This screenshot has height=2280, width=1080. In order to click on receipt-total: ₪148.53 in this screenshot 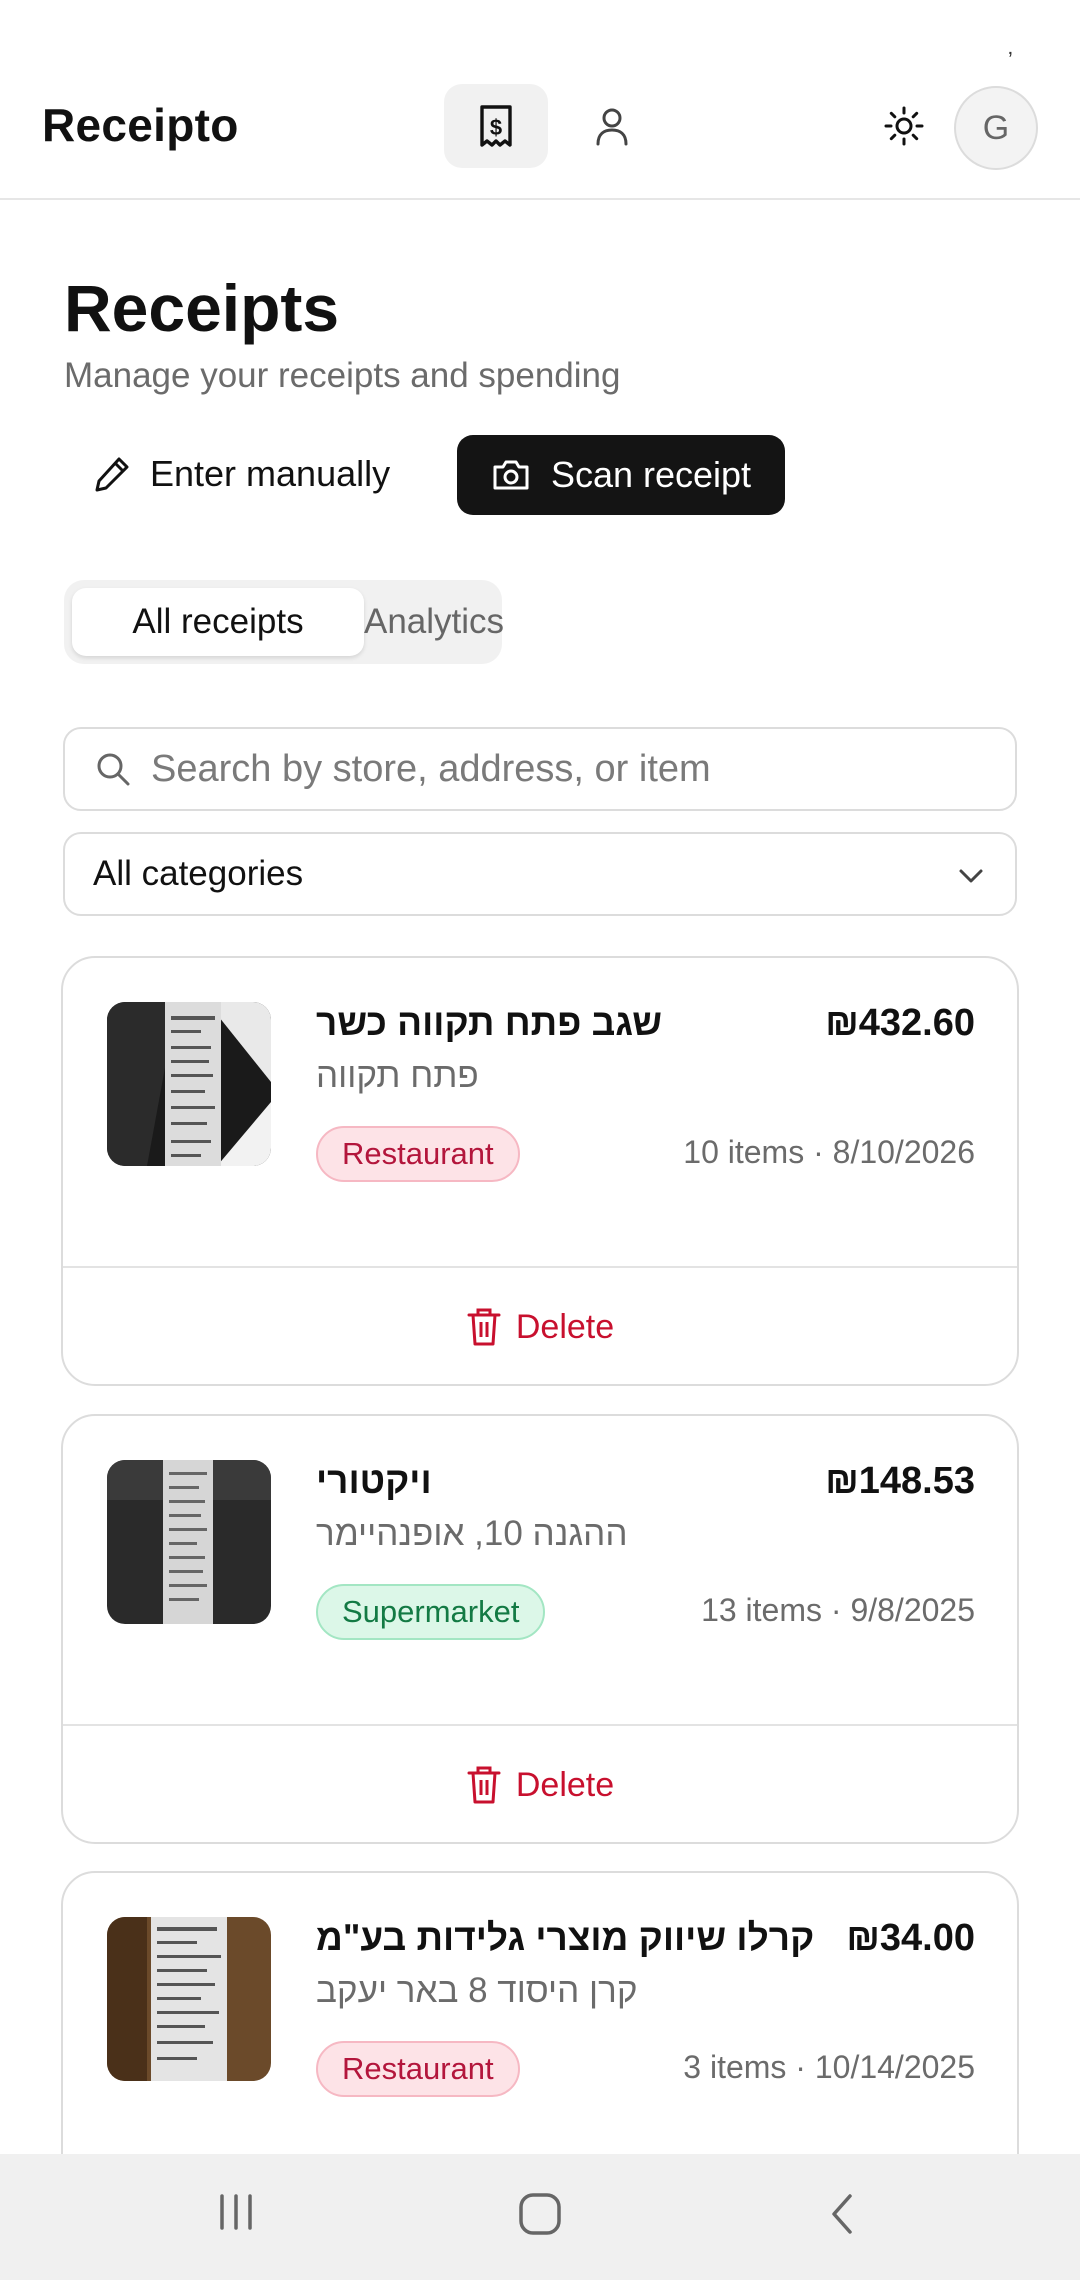, I will do `click(900, 1481)`.